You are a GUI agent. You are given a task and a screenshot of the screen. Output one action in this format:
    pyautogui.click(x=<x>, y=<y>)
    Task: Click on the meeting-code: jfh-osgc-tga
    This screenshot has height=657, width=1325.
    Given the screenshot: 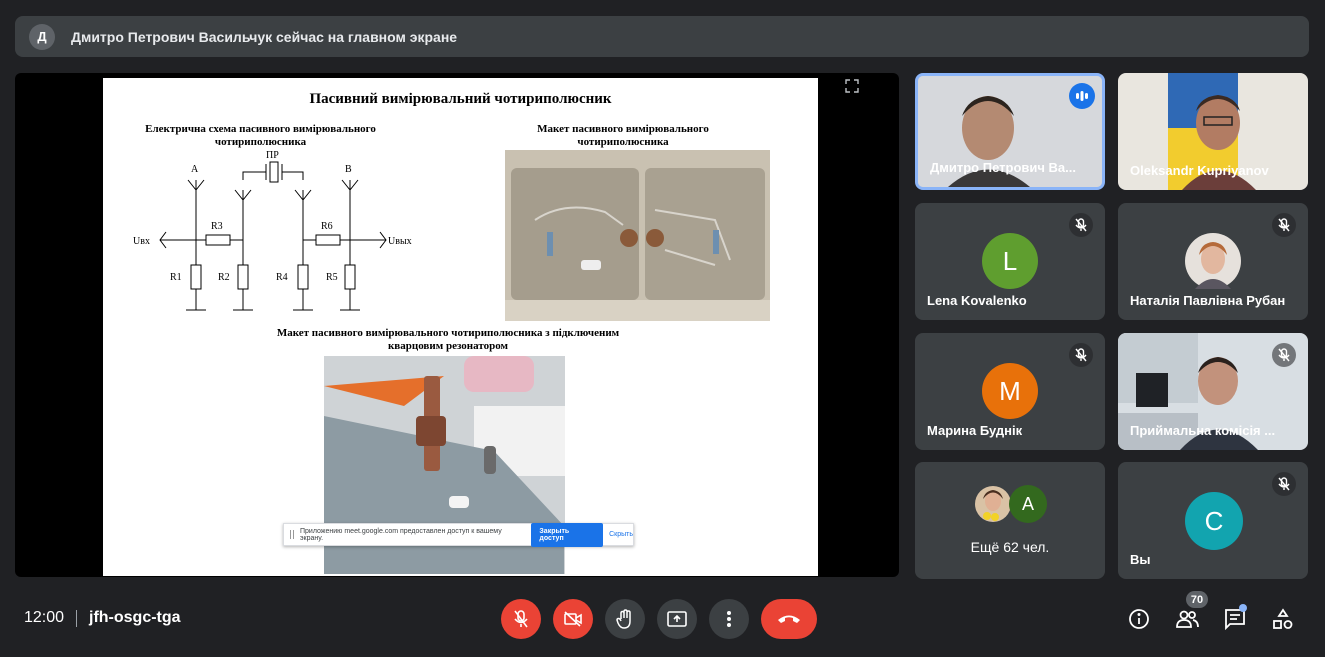 What is the action you would take?
    pyautogui.click(x=135, y=617)
    